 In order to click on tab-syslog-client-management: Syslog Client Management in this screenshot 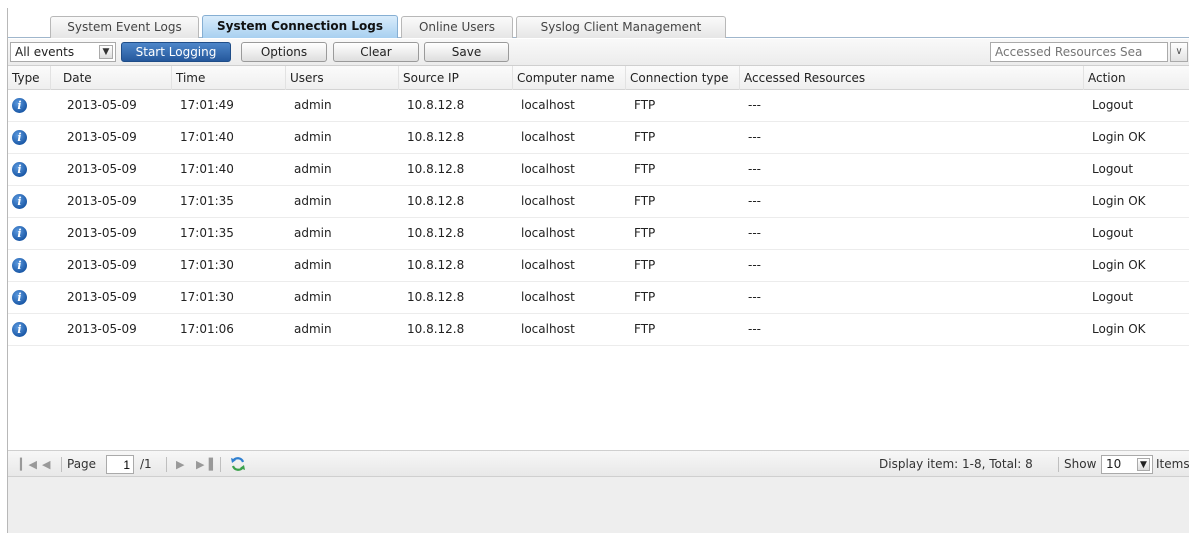, I will do `click(621, 27)`.